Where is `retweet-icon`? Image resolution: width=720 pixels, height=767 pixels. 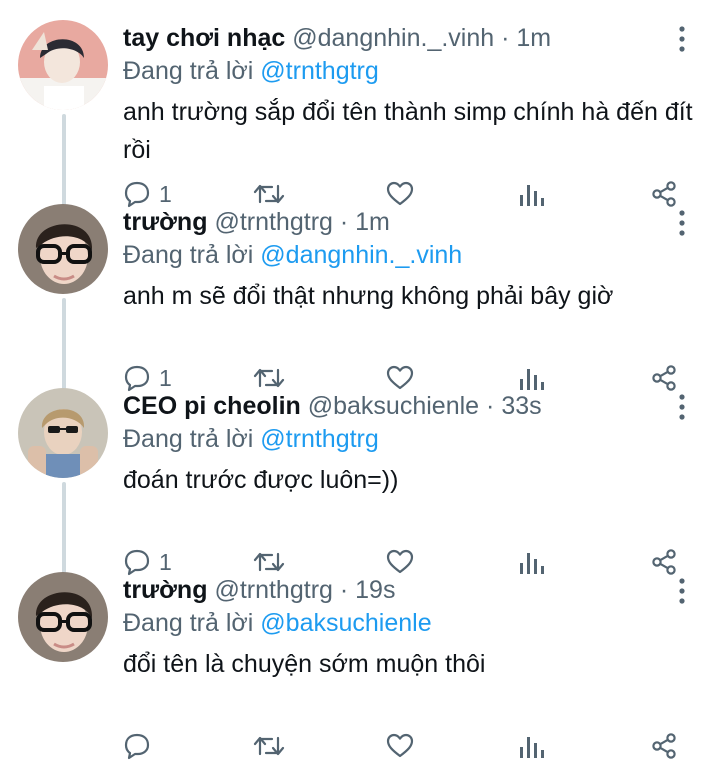 retweet-icon is located at coordinates (269, 746).